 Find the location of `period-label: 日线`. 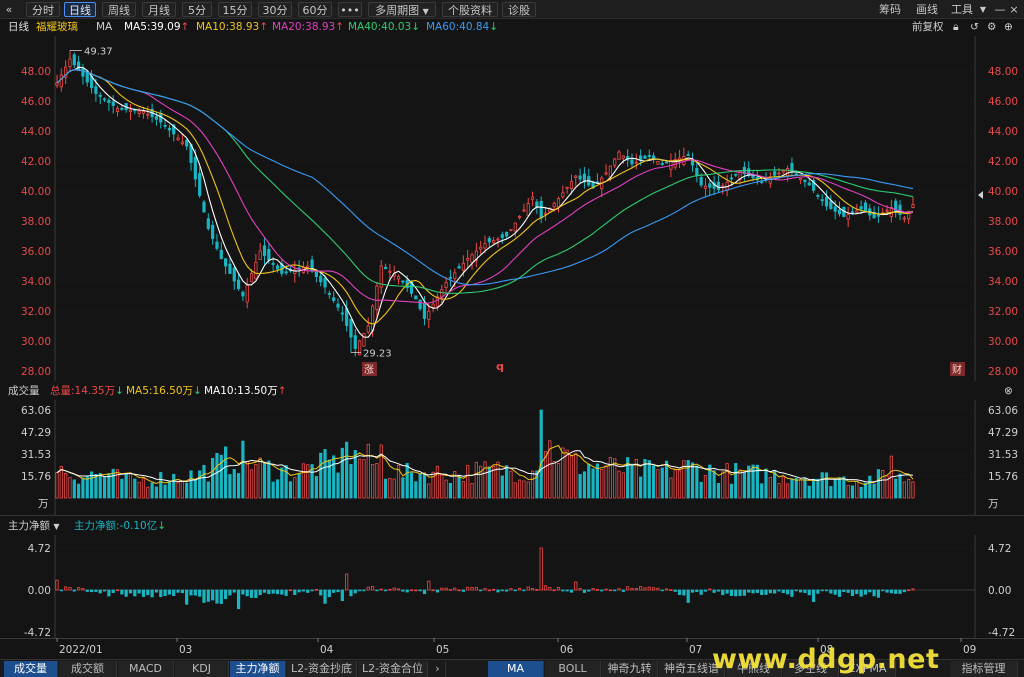

period-label: 日线 is located at coordinates (18, 27).